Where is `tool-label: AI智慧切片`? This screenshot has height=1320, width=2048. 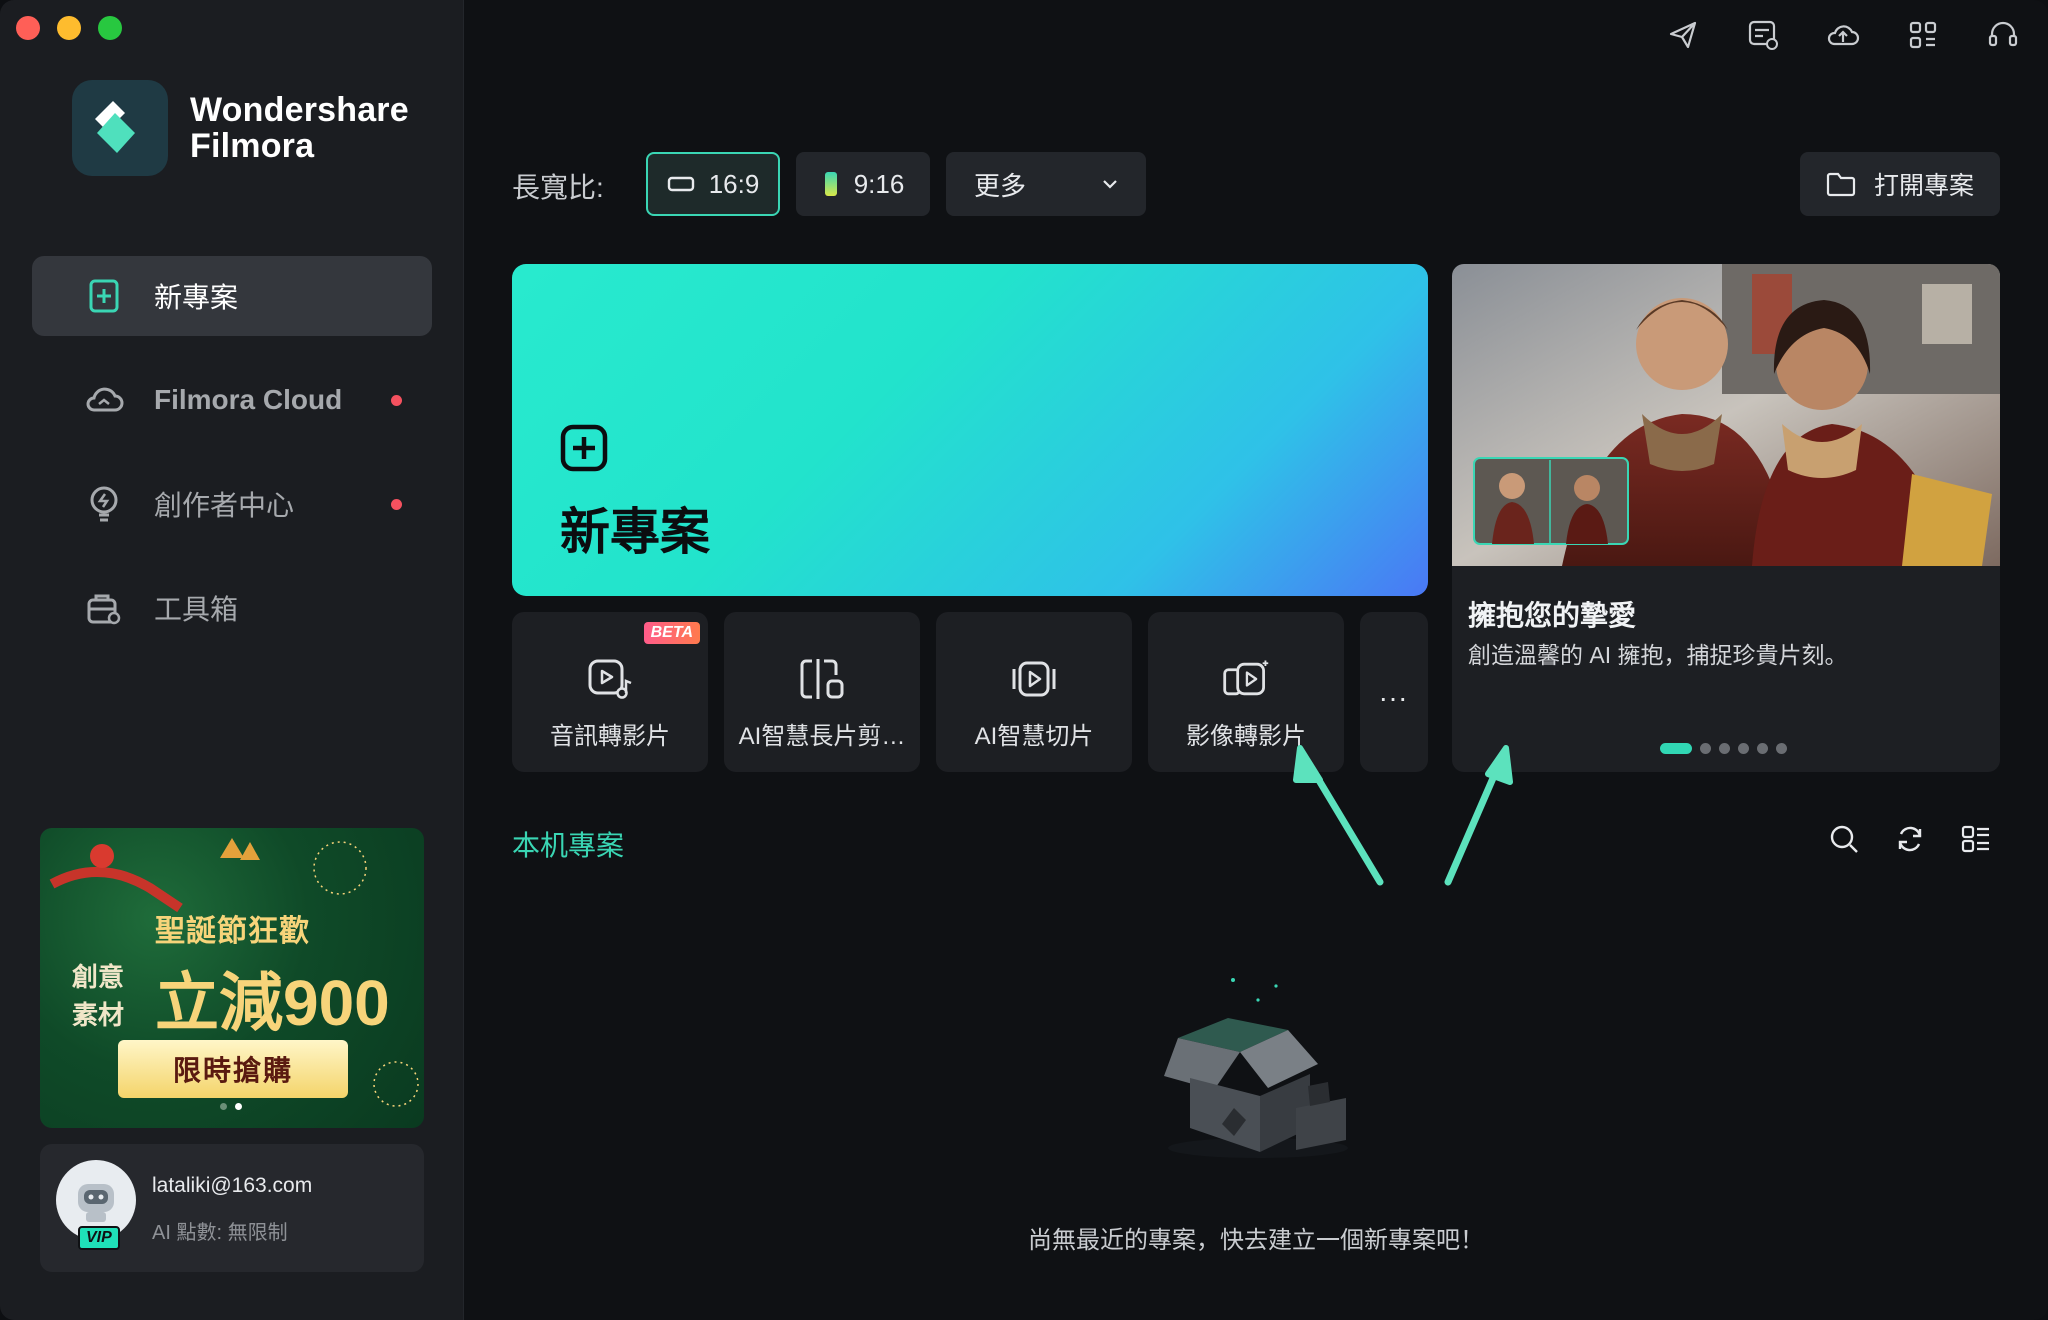
tool-label: AI智慧切片 is located at coordinates (1034, 736).